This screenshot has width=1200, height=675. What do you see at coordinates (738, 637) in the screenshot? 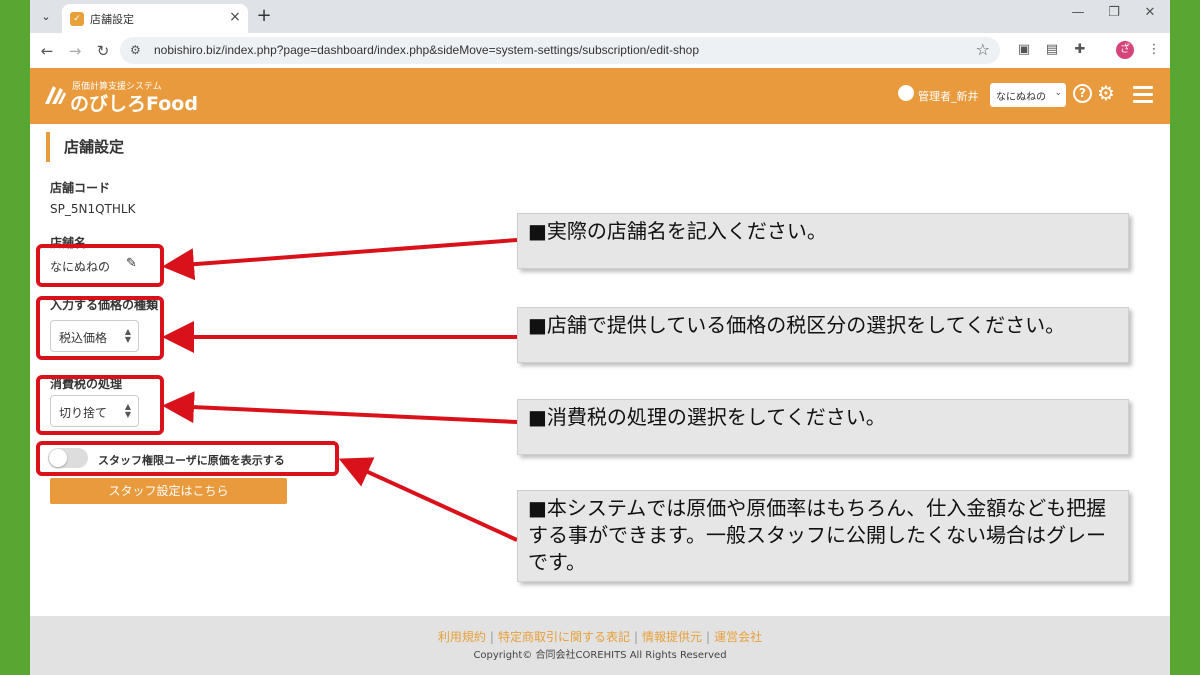
I see `footer-link-company: 運営会社` at bounding box center [738, 637].